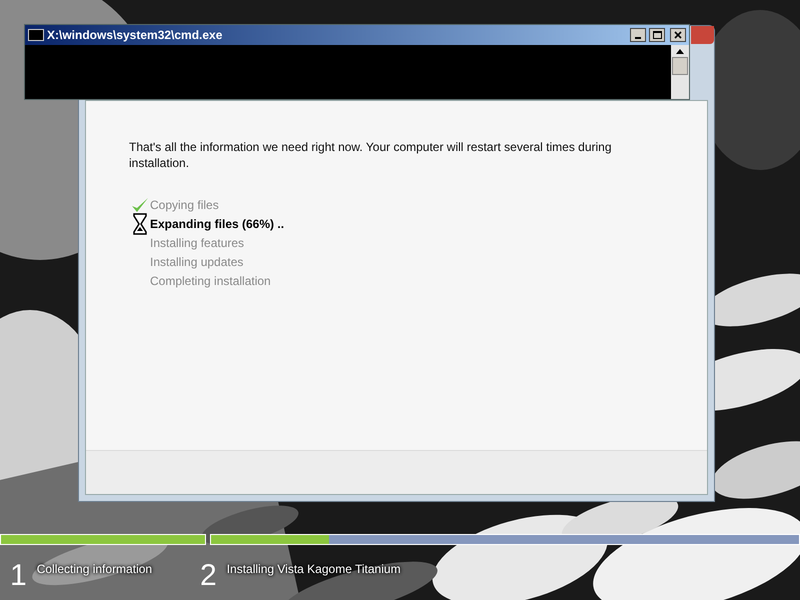 Image resolution: width=800 pixels, height=600 pixels. Describe the element at coordinates (135, 35) in the screenshot. I see `window-title: X:\windows\system32\cmd.exe` at that location.